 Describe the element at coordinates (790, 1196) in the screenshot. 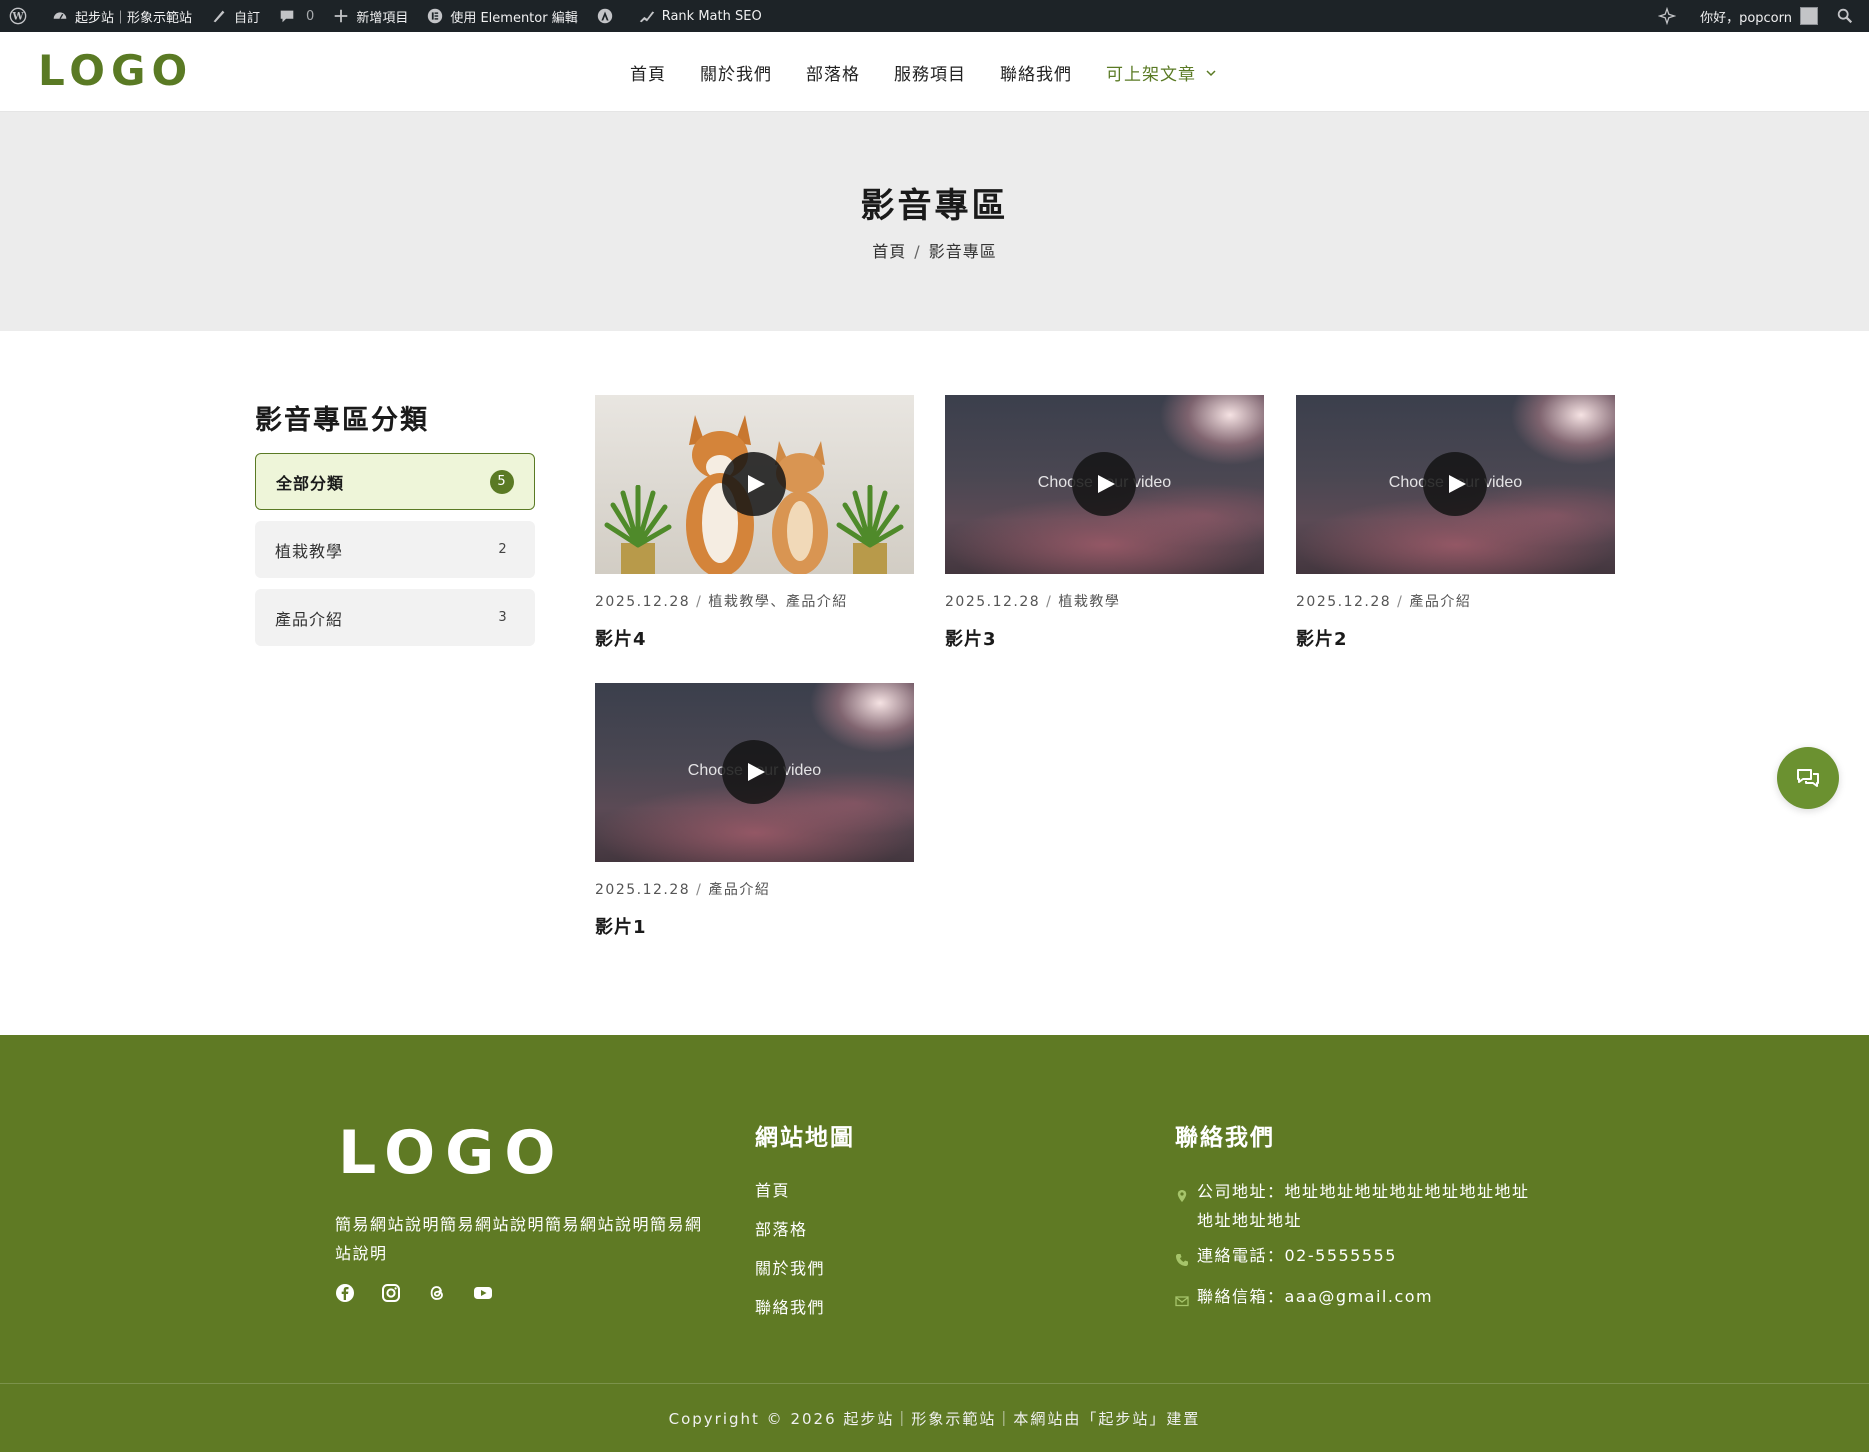

I see `sitemap-link-home: 首頁` at that location.